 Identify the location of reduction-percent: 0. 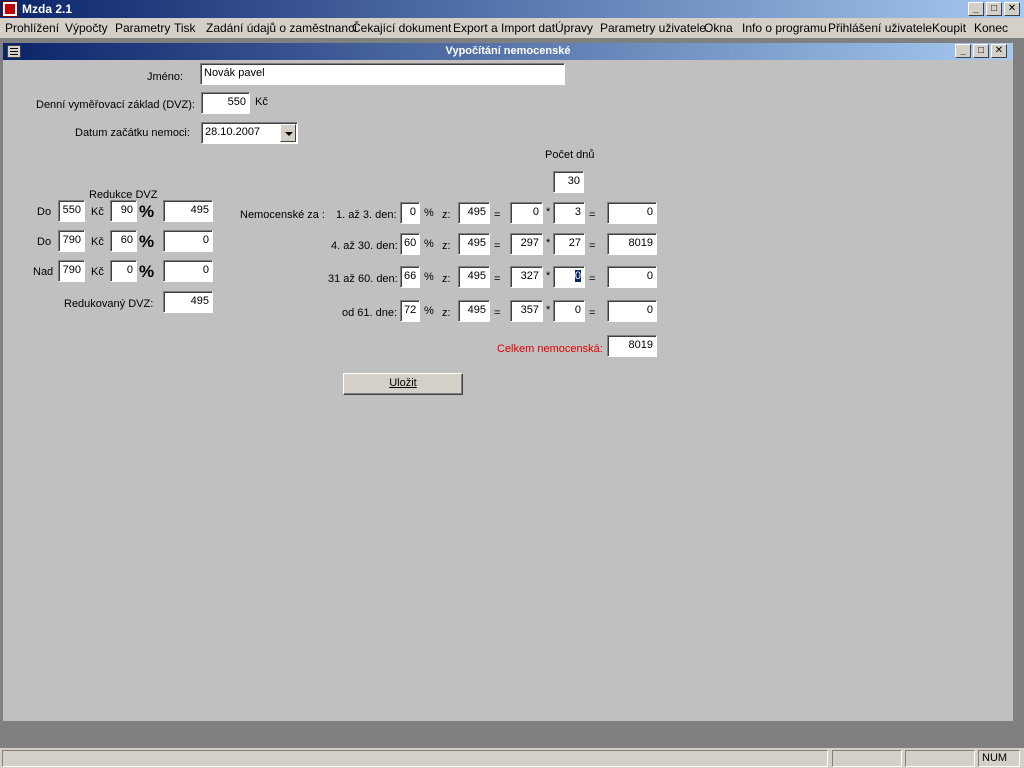
(123, 271).